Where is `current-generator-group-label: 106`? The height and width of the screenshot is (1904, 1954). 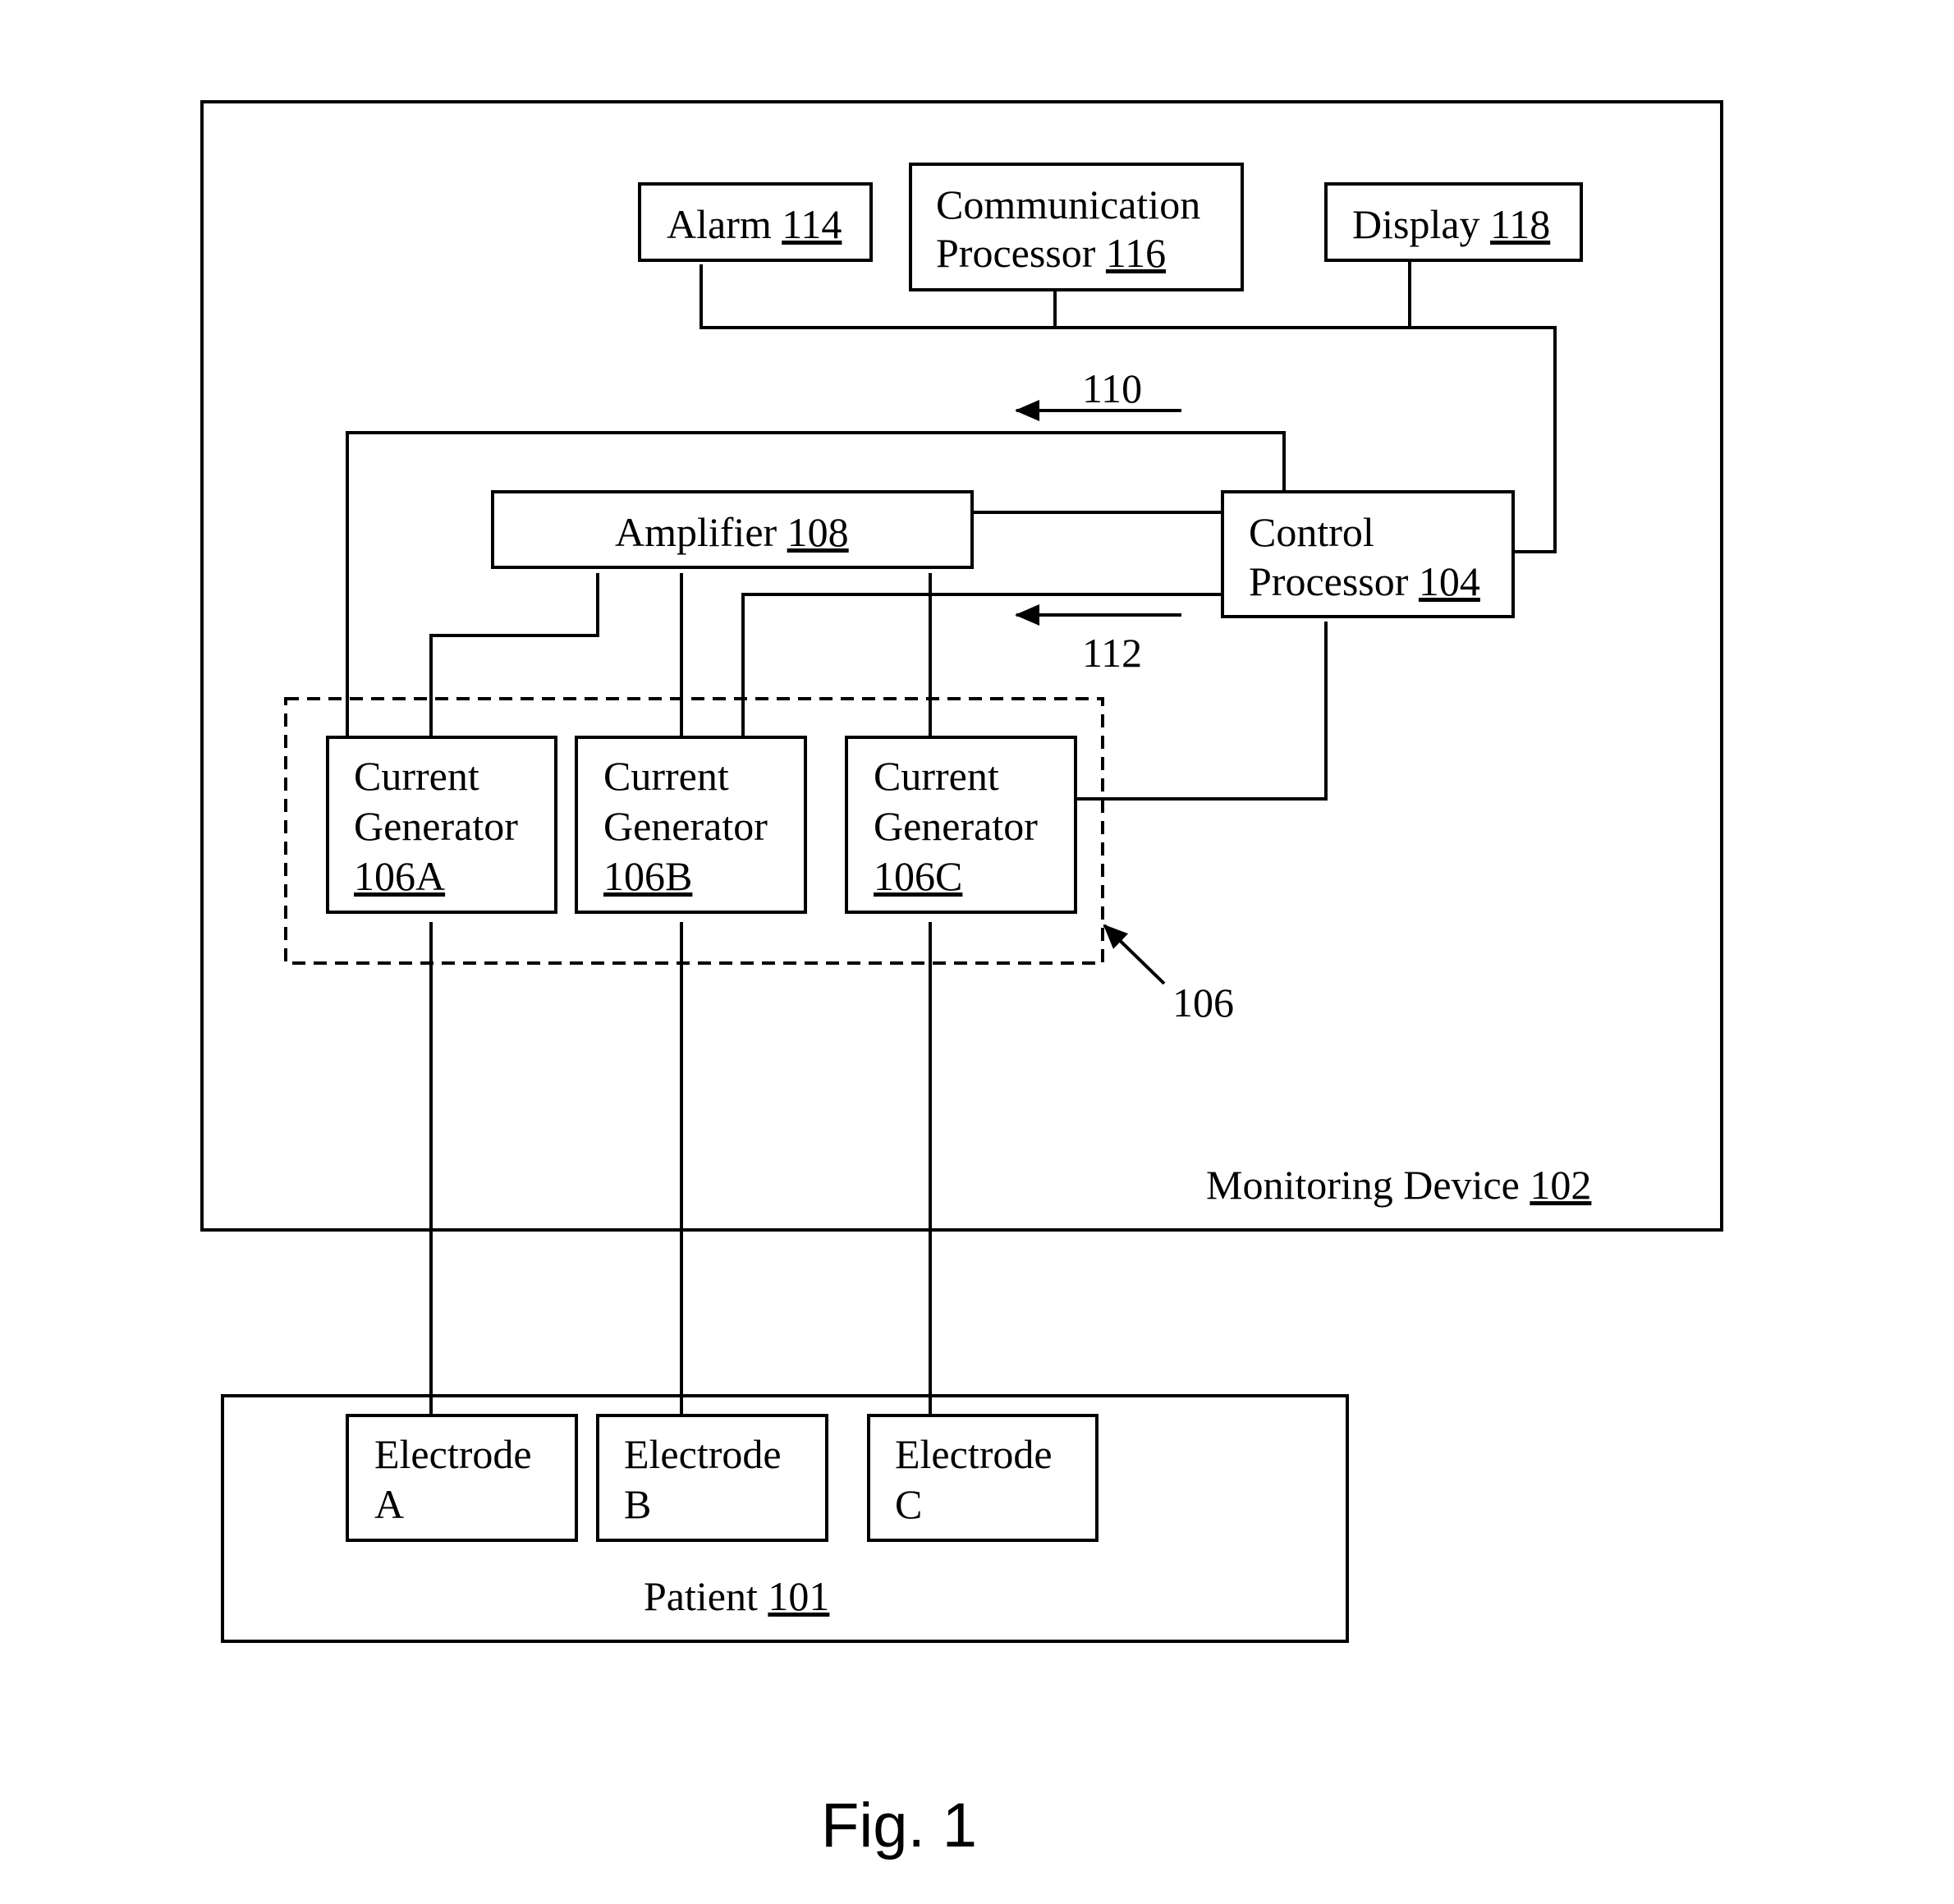 current-generator-group-label: 106 is located at coordinates (1203, 1002).